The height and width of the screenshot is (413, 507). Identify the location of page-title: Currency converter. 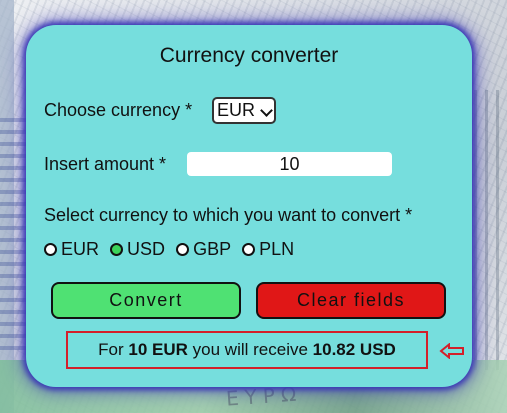
(249, 55).